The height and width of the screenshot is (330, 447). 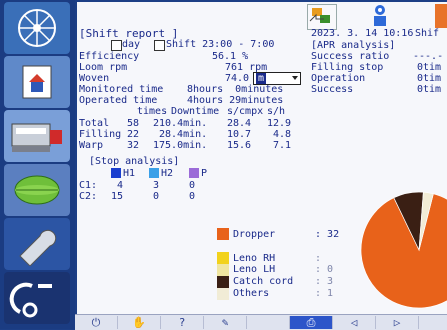 What do you see at coordinates (235, 100) in the screenshot?
I see `metric-operated-value: 4hours 29minutes` at bounding box center [235, 100].